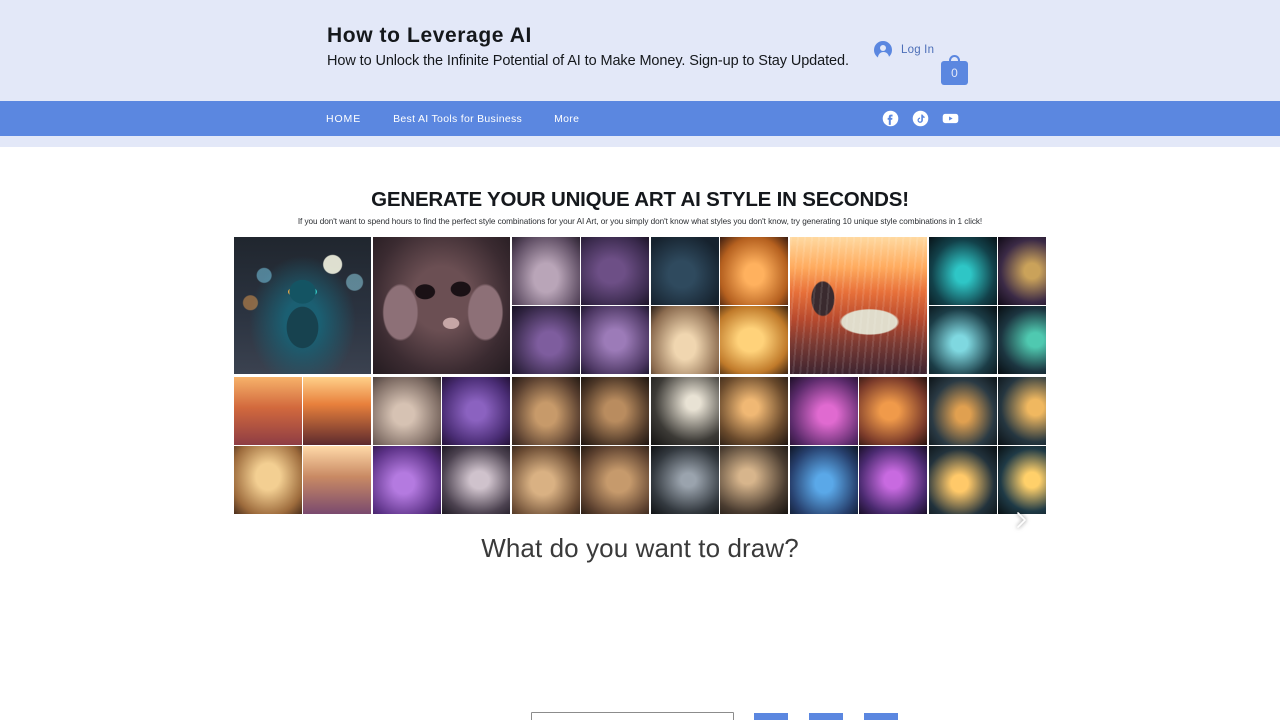 The width and height of the screenshot is (1280, 720). What do you see at coordinates (640, 141) in the screenshot?
I see `nav-underband` at bounding box center [640, 141].